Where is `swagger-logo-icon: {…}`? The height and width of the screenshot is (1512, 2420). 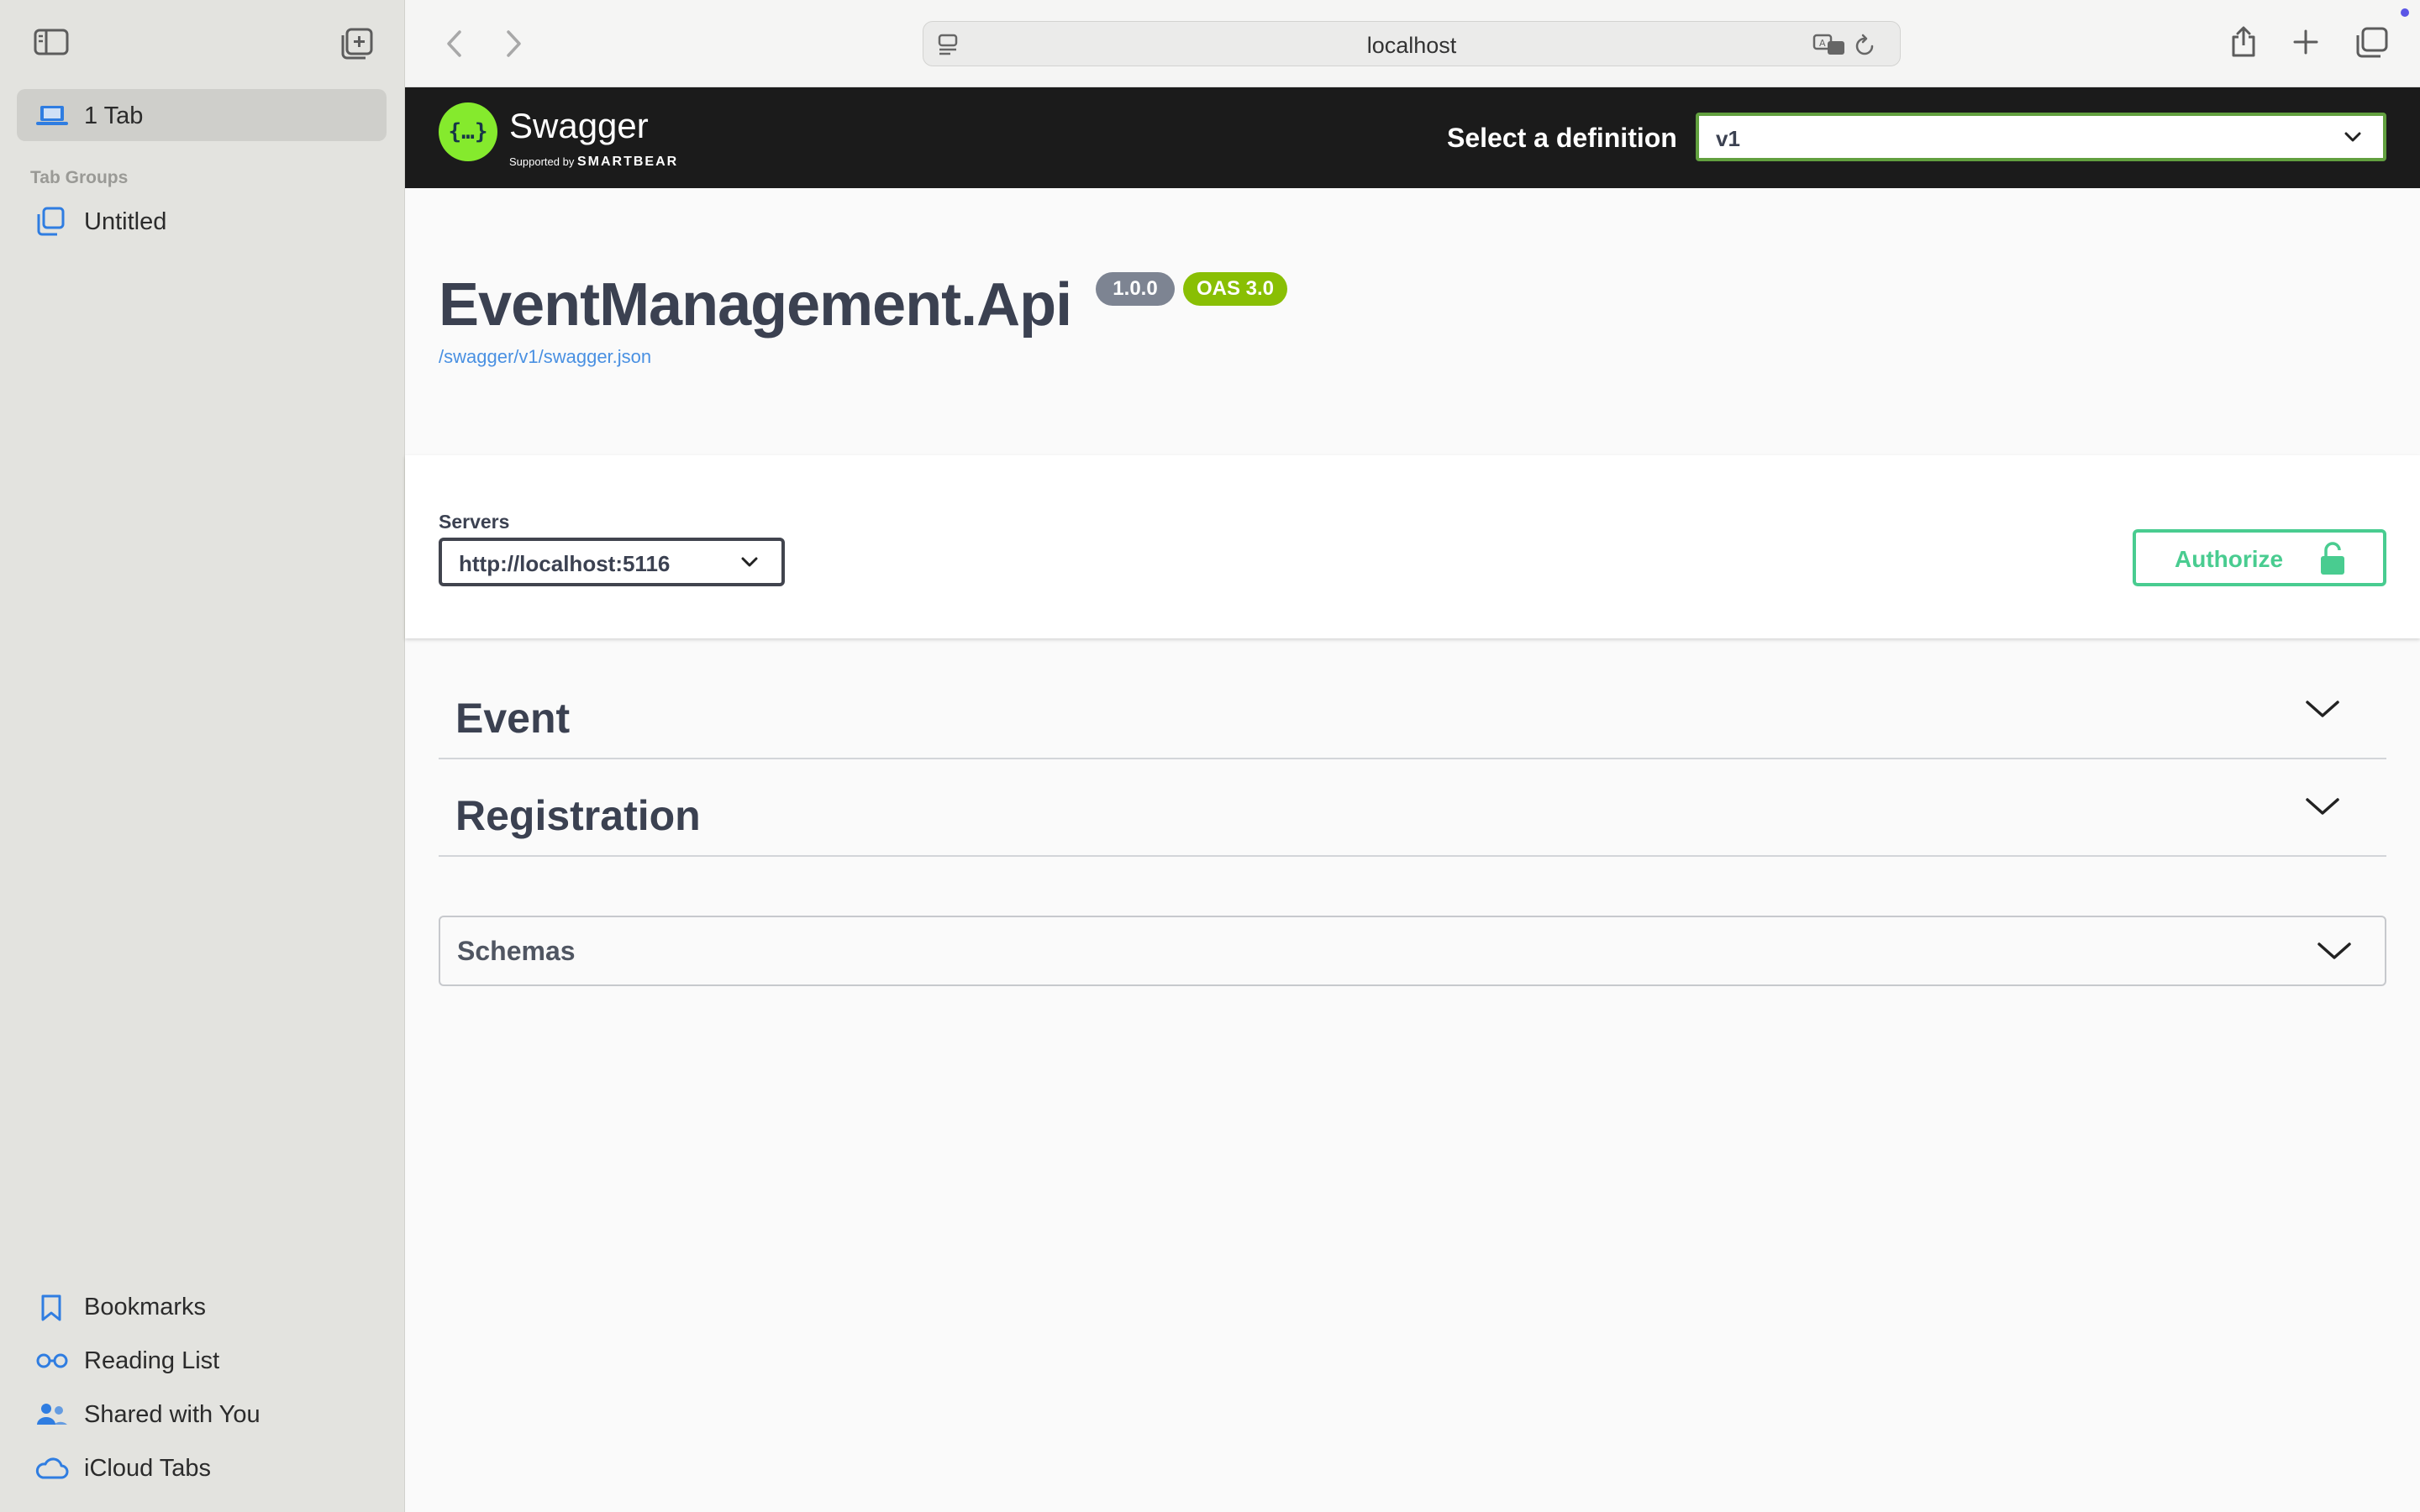 swagger-logo-icon: {…} is located at coordinates (468, 131).